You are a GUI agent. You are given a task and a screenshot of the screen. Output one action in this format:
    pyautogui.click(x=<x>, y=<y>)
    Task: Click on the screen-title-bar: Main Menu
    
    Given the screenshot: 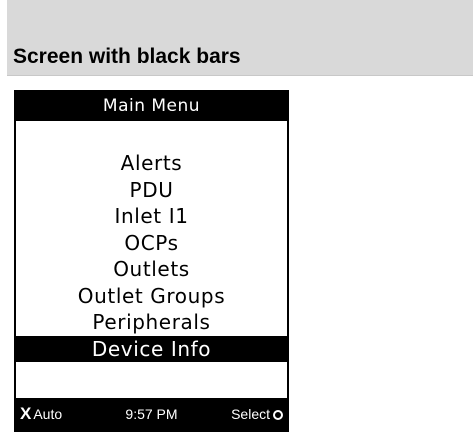 What is the action you would take?
    pyautogui.click(x=151, y=106)
    